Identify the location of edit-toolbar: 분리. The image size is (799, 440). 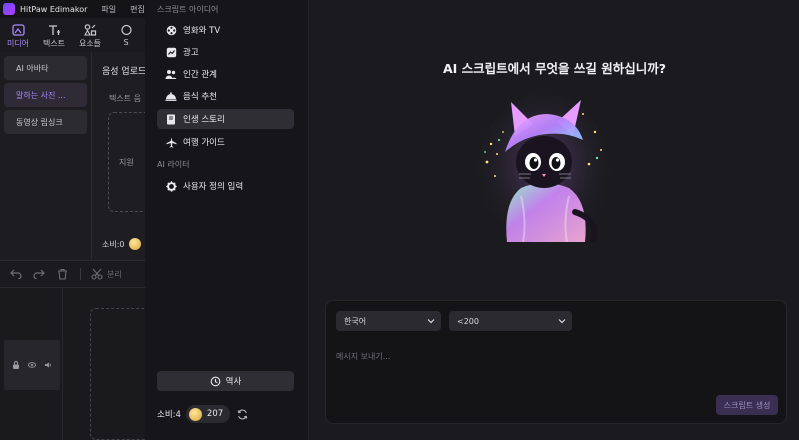
(72, 274).